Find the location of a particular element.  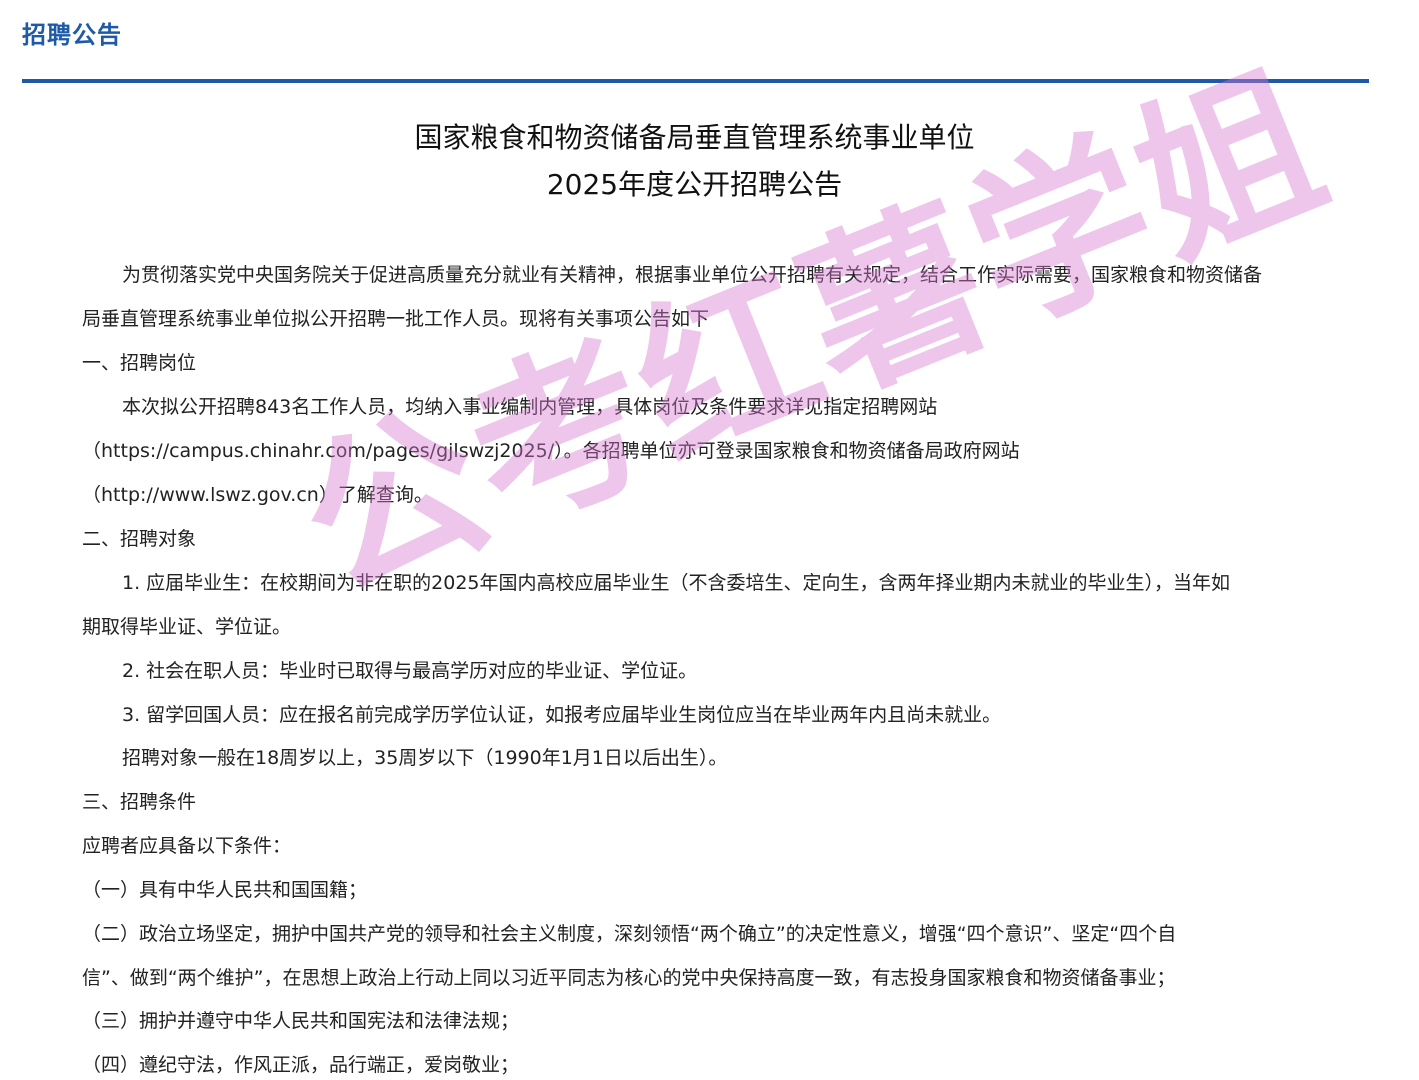

document-title-line-1: 国家粮食和物资储备局垂直管理系统事业单位 is located at coordinates (694, 137).